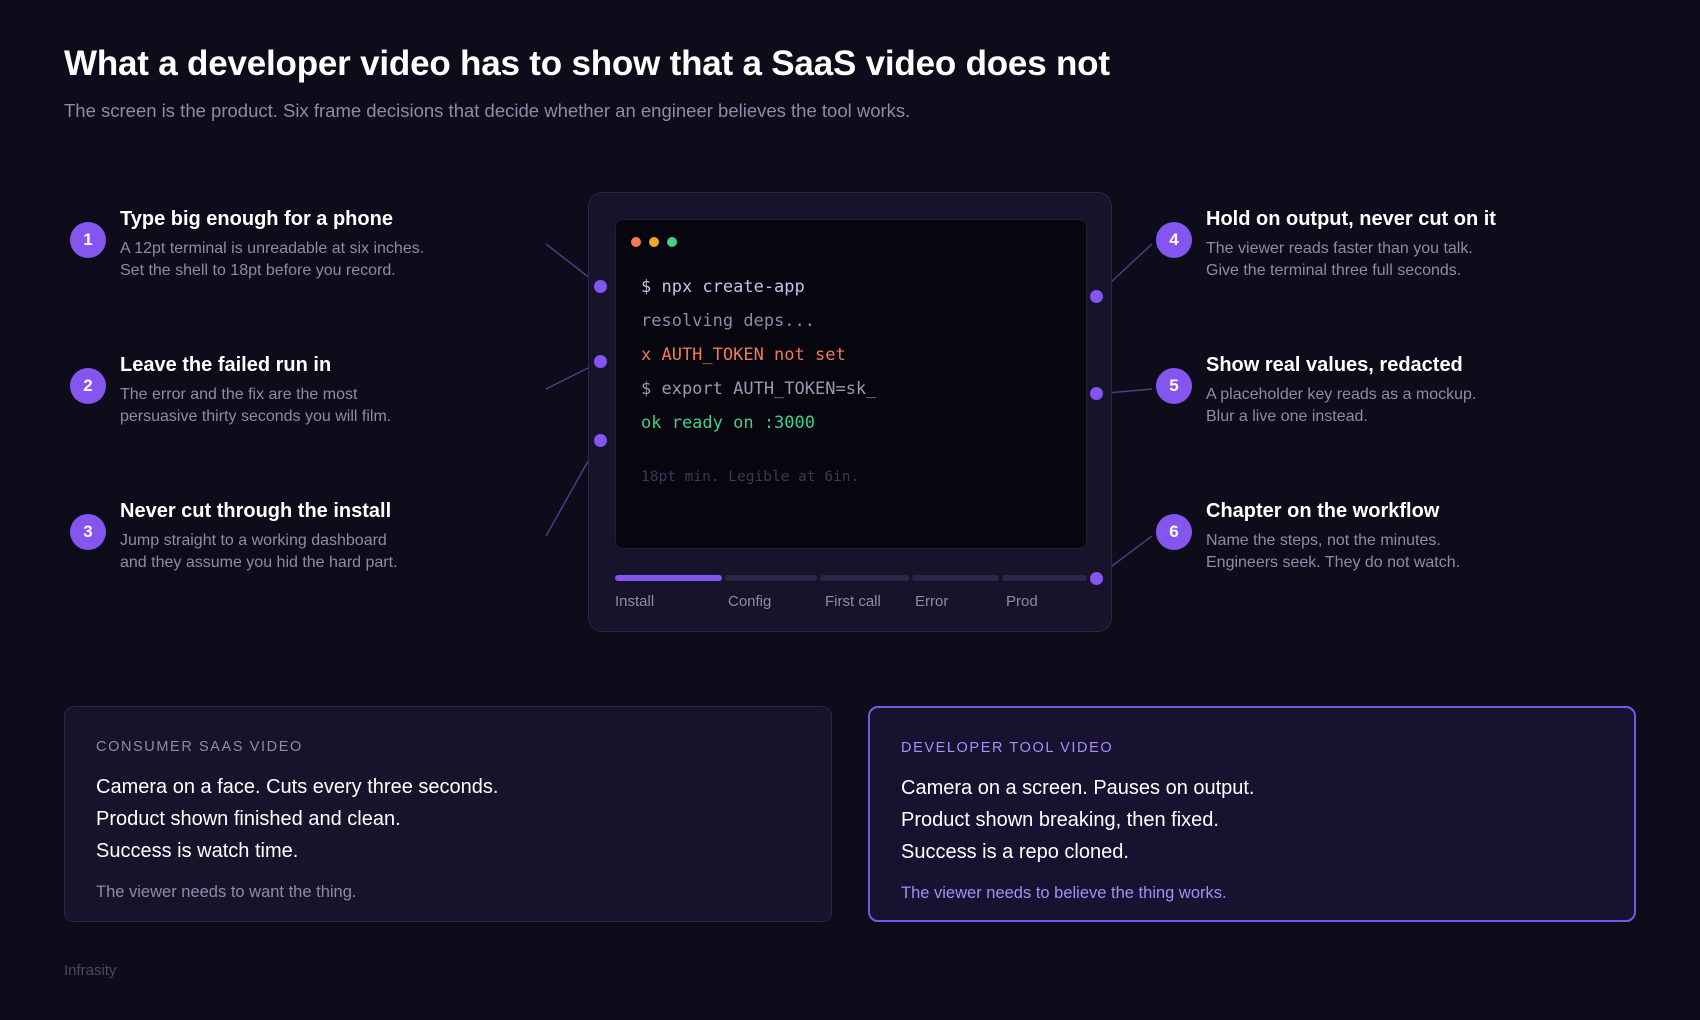 The height and width of the screenshot is (1020, 1700). I want to click on callout-number: 5, so click(1174, 386).